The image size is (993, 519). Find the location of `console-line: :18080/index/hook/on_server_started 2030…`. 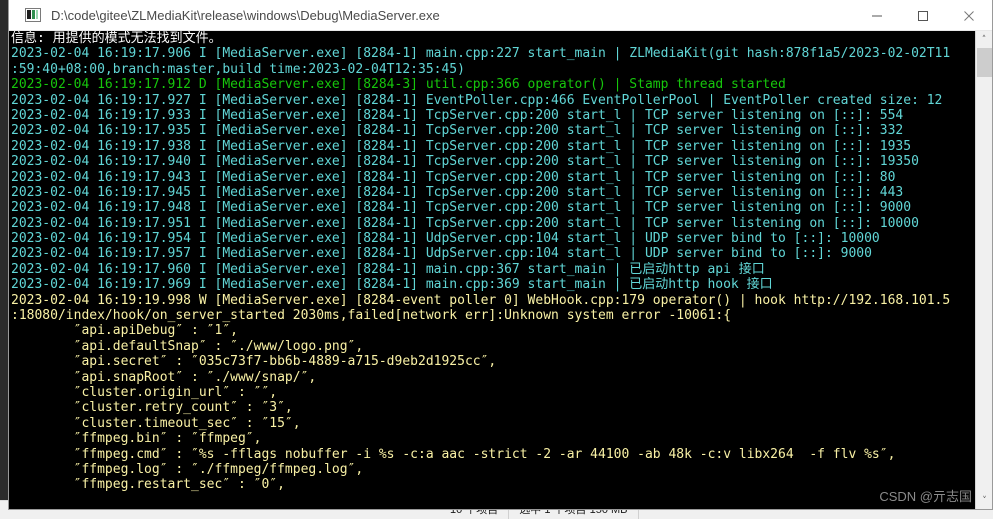

console-line: :18080/index/hook/on_server_started 2030… is located at coordinates (371, 316).